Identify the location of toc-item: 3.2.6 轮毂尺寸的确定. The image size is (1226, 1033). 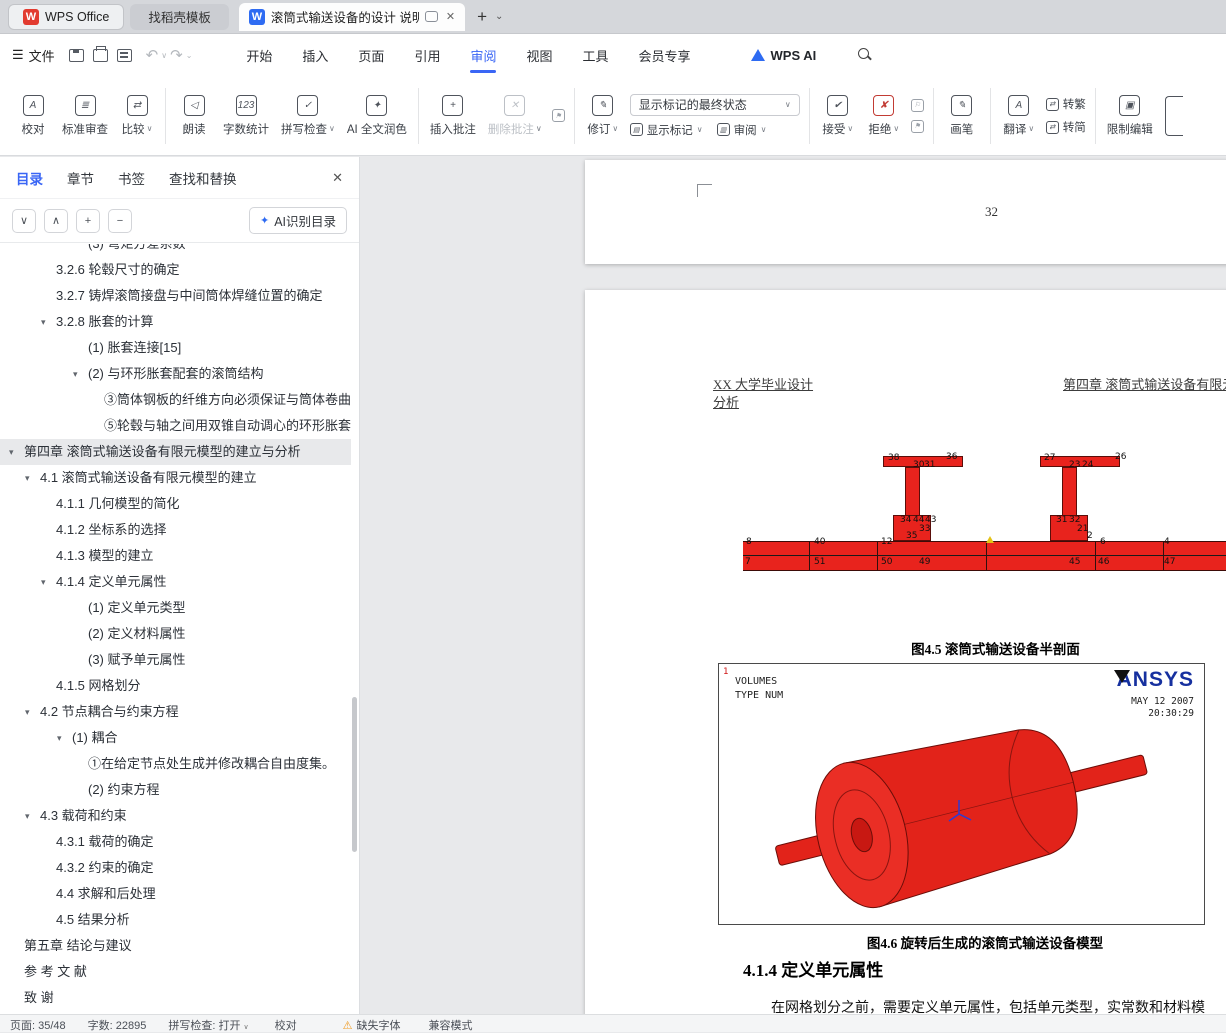
(175, 270).